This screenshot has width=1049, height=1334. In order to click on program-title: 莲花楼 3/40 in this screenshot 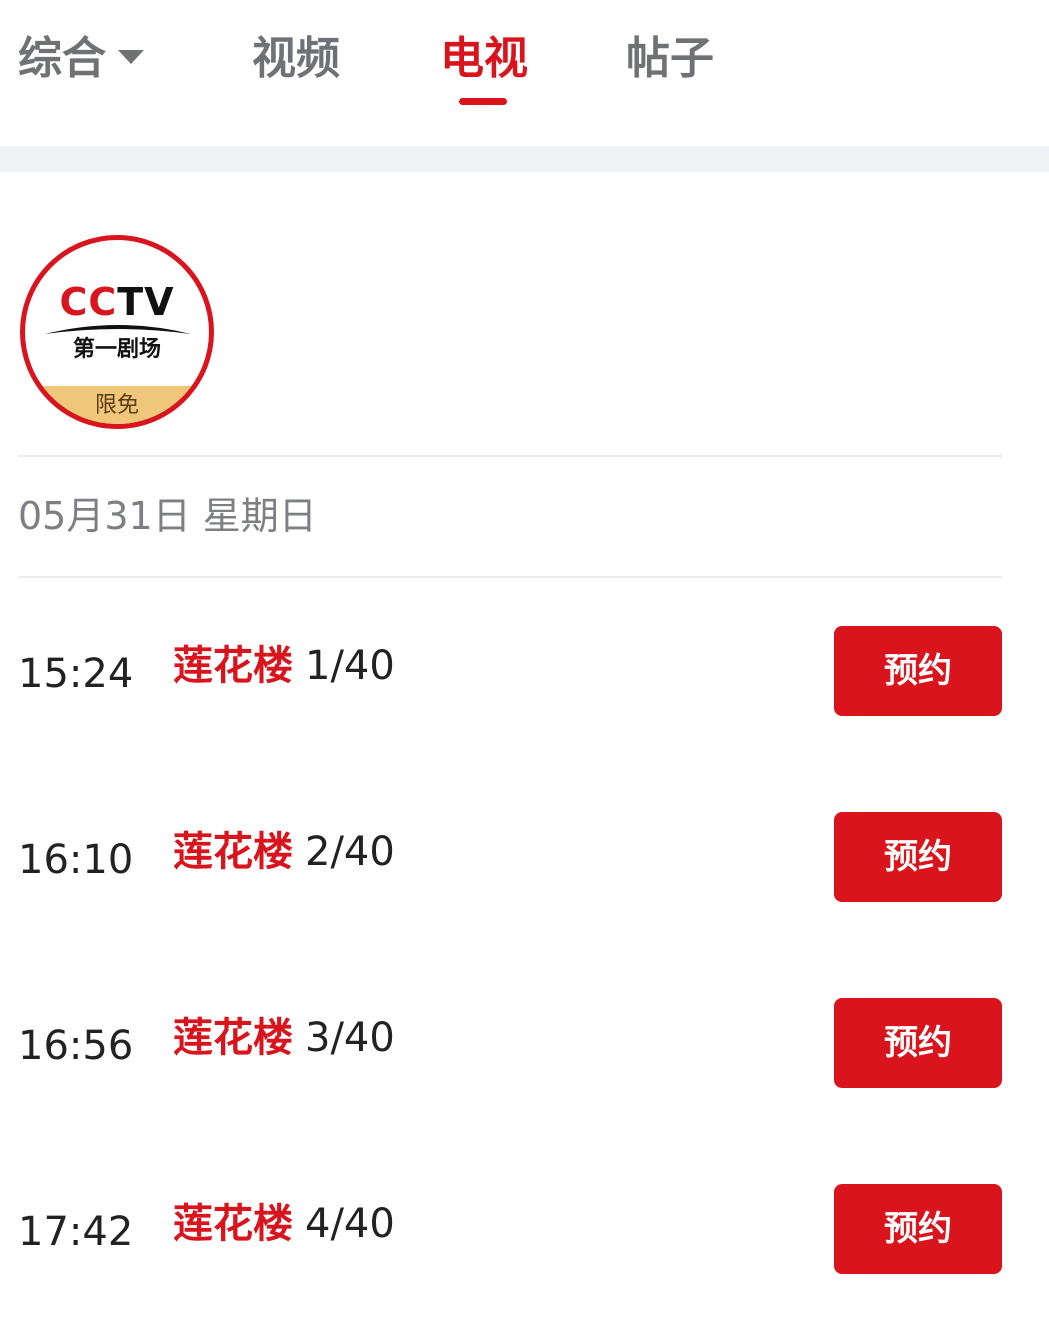, I will do `click(284, 1038)`.